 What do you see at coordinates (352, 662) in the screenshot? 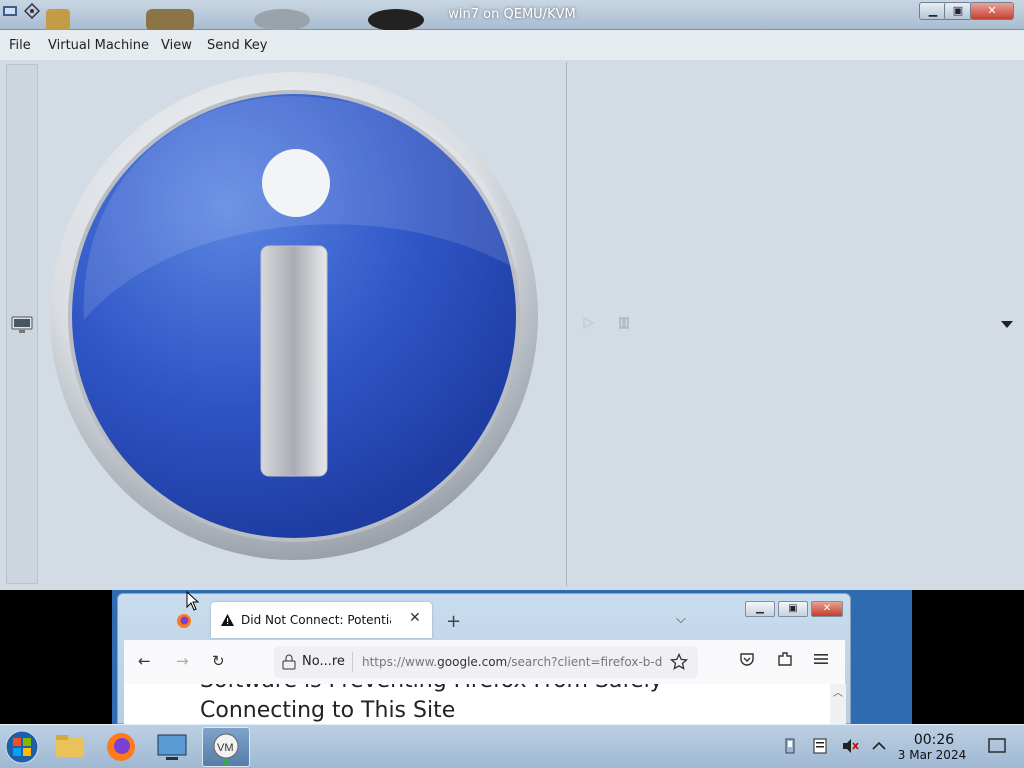
I see `url-separator` at bounding box center [352, 662].